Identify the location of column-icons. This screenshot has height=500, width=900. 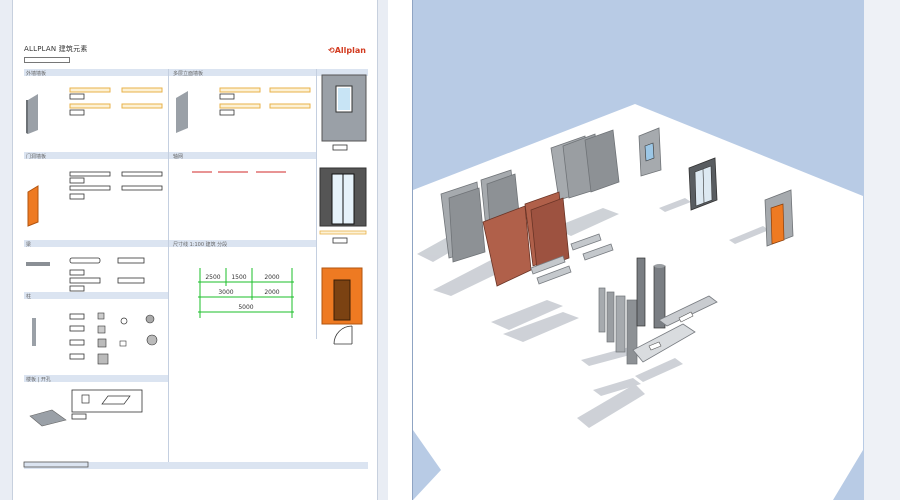
(95, 338).